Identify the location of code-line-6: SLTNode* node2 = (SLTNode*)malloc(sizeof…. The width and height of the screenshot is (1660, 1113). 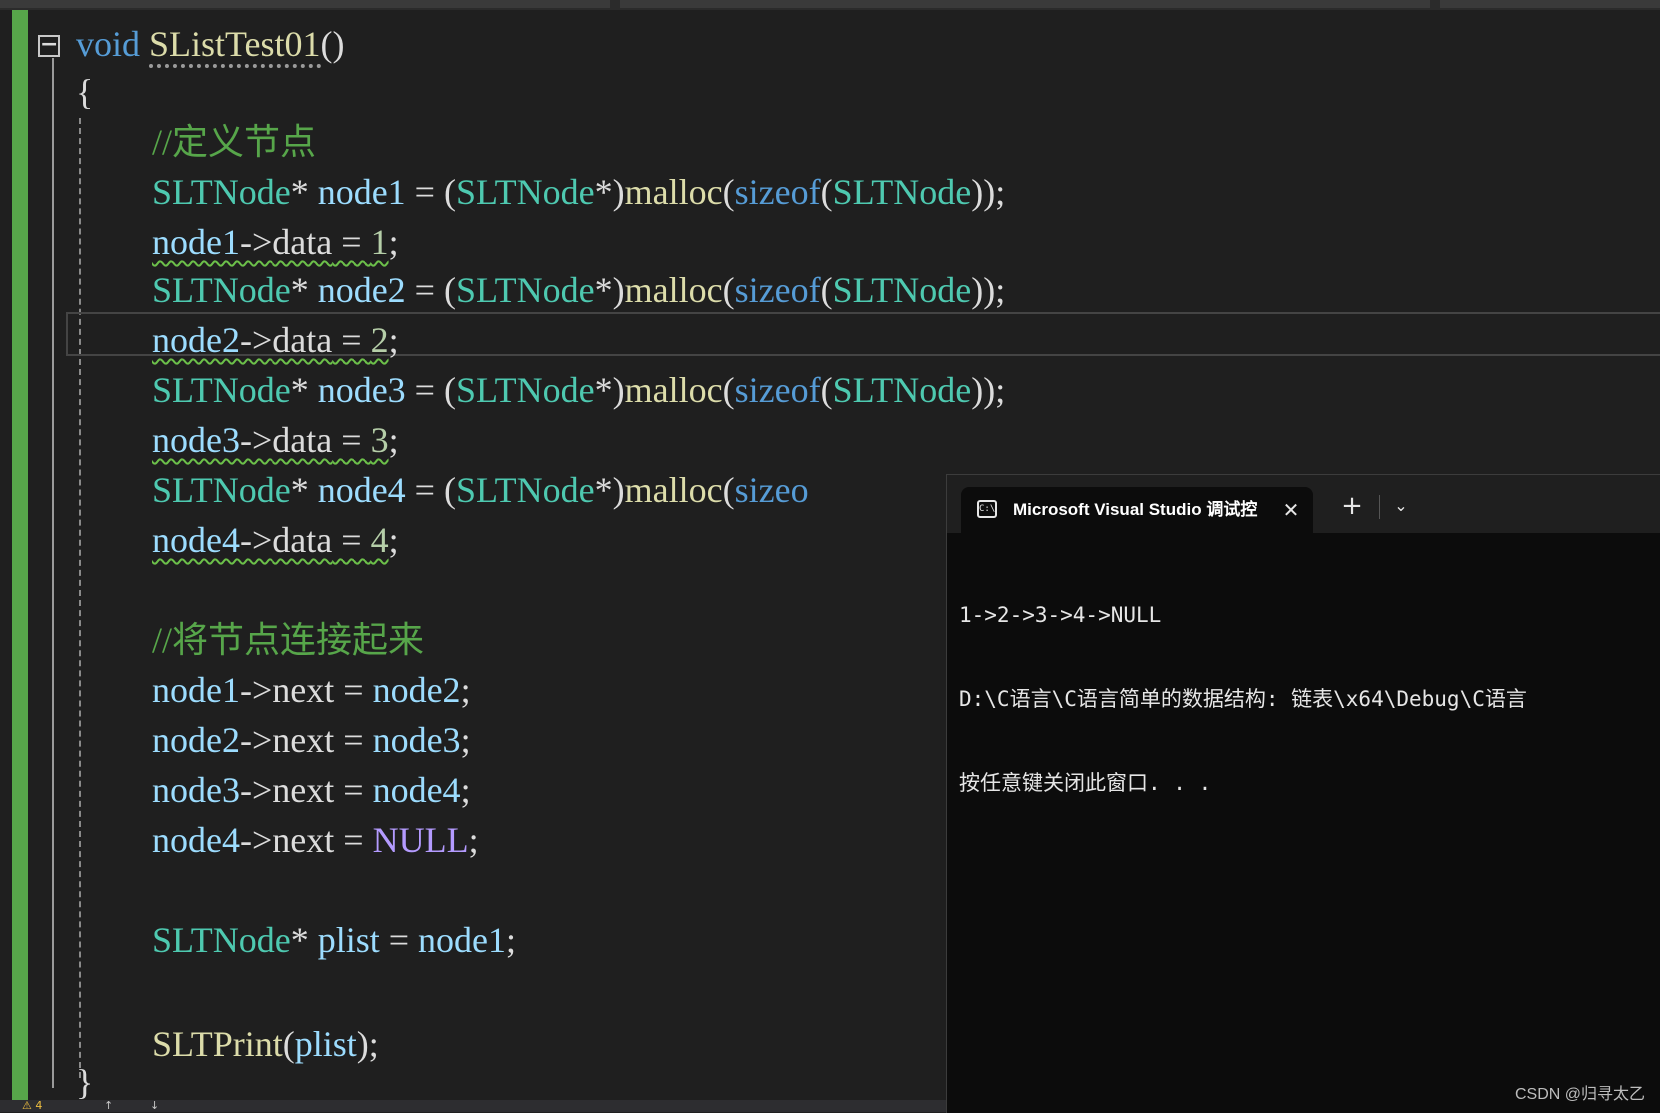
(578, 290).